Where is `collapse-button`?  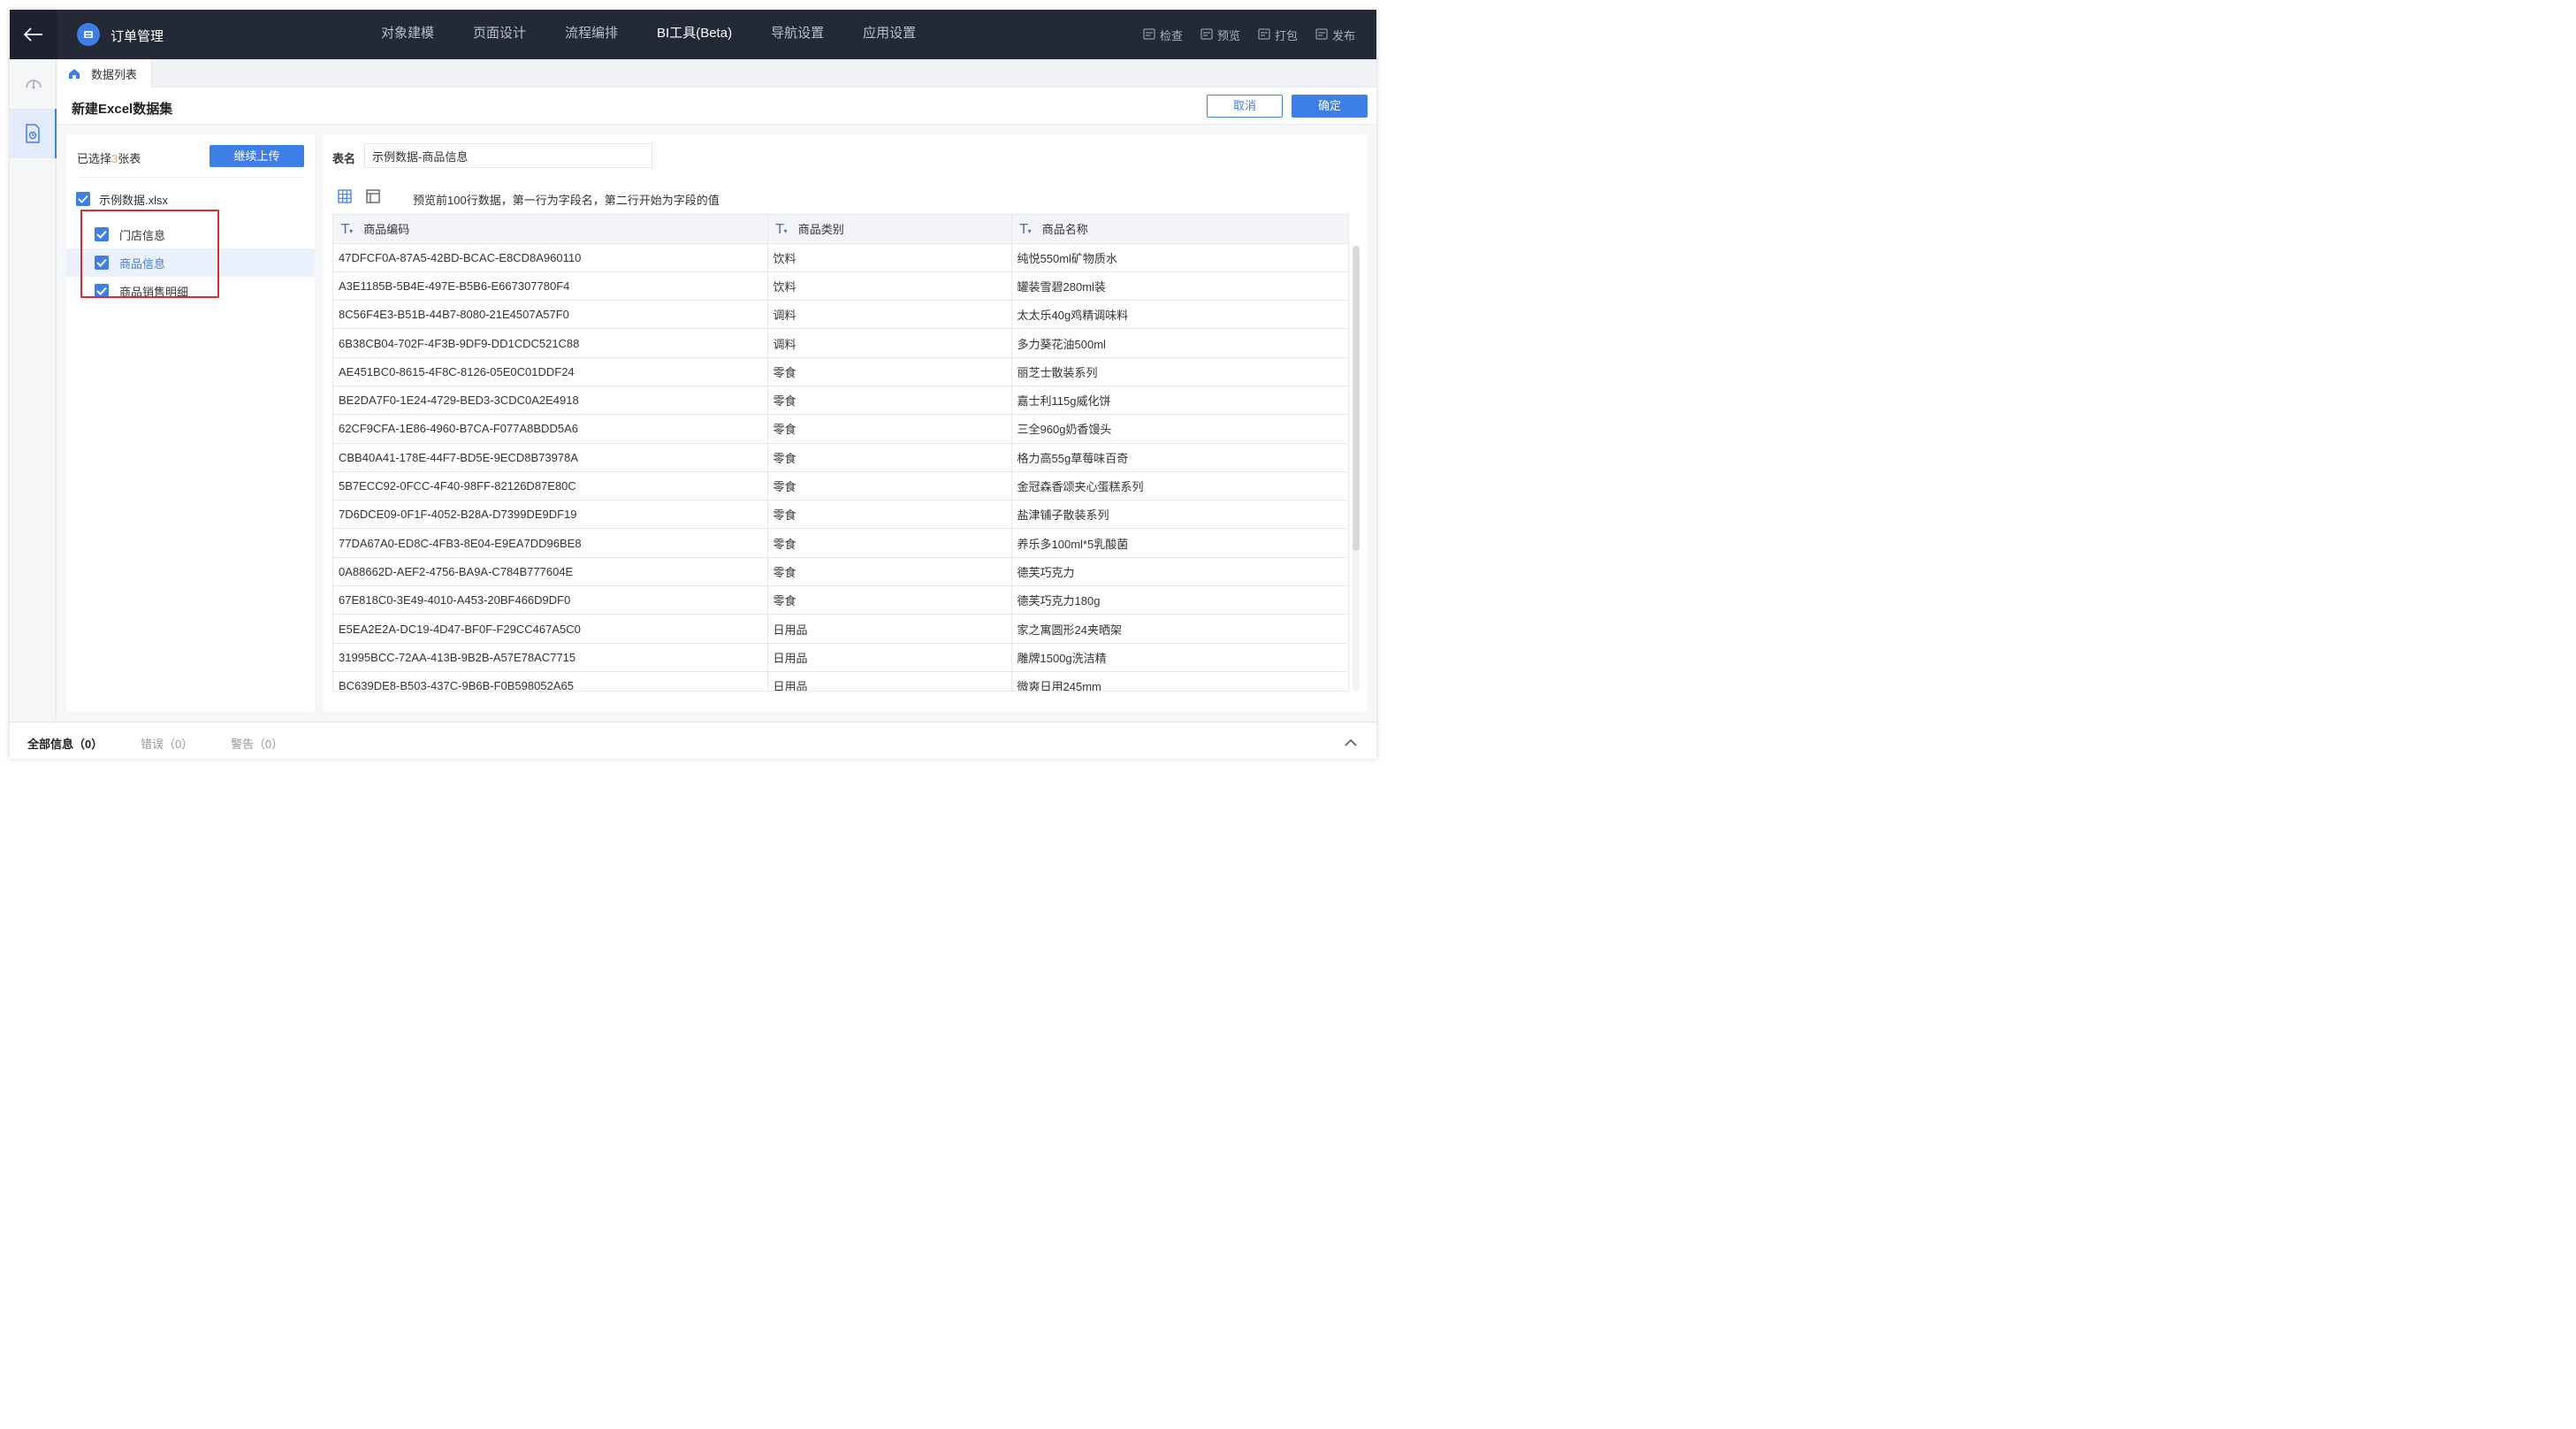
collapse-button is located at coordinates (1351, 743).